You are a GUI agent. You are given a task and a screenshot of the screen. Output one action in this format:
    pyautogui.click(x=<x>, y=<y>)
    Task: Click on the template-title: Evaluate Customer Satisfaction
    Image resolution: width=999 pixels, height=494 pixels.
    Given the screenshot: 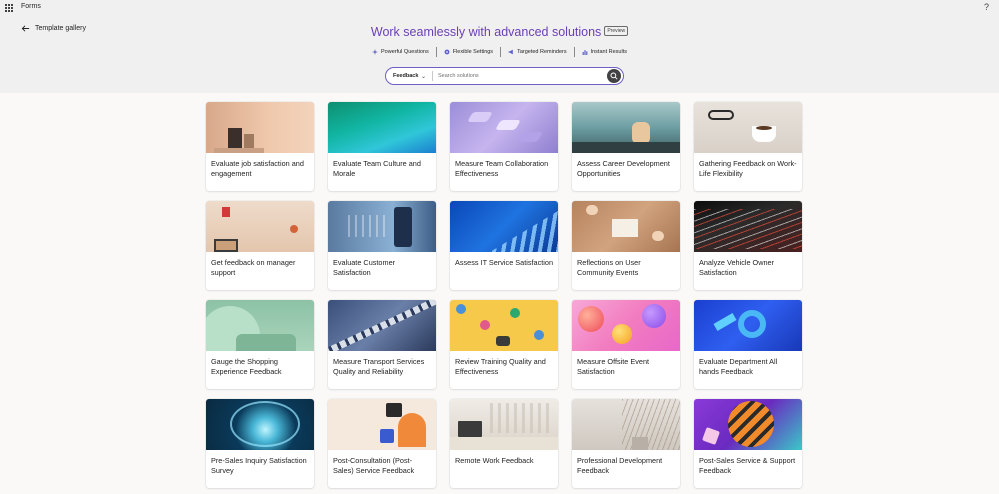 What is the action you would take?
    pyautogui.click(x=364, y=267)
    